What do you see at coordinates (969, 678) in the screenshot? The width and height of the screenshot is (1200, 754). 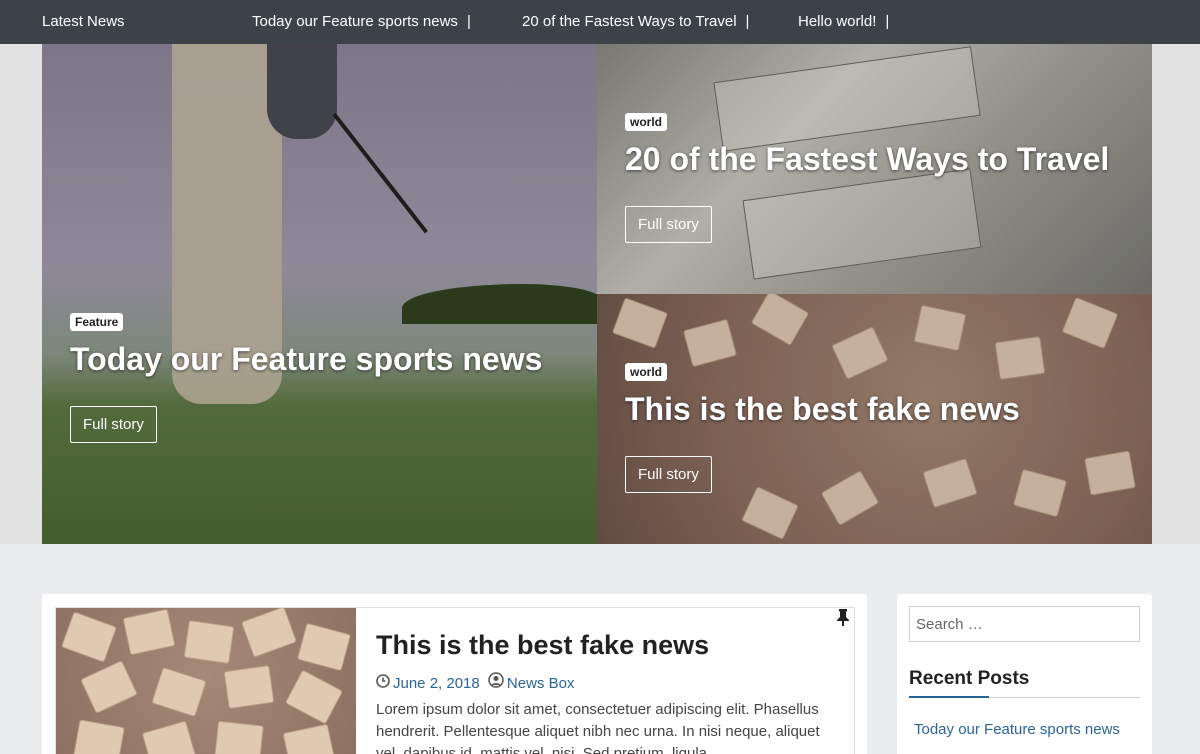 I see `recent-posts-title: Recent Posts` at bounding box center [969, 678].